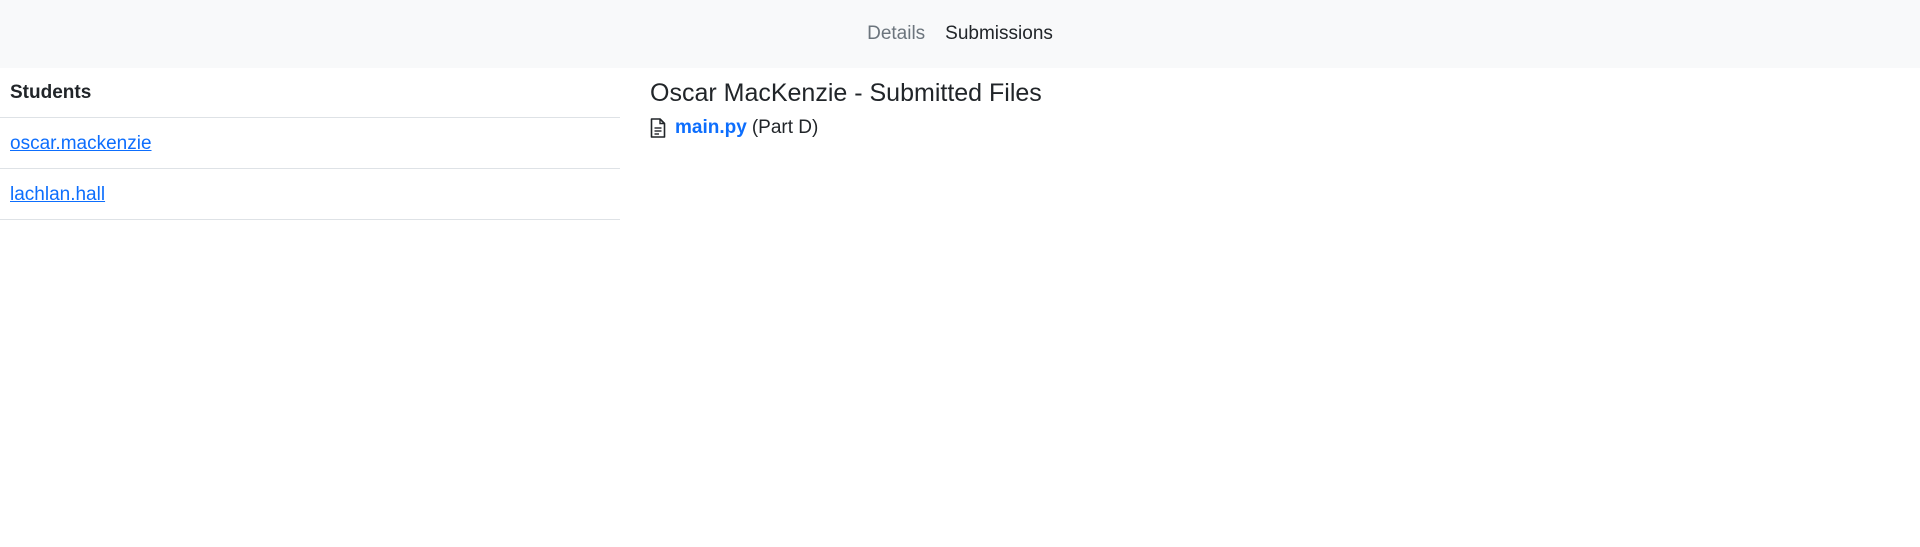 This screenshot has width=1920, height=547. Describe the element at coordinates (999, 34) in the screenshot. I see `tab-submissions: Submissions` at that location.